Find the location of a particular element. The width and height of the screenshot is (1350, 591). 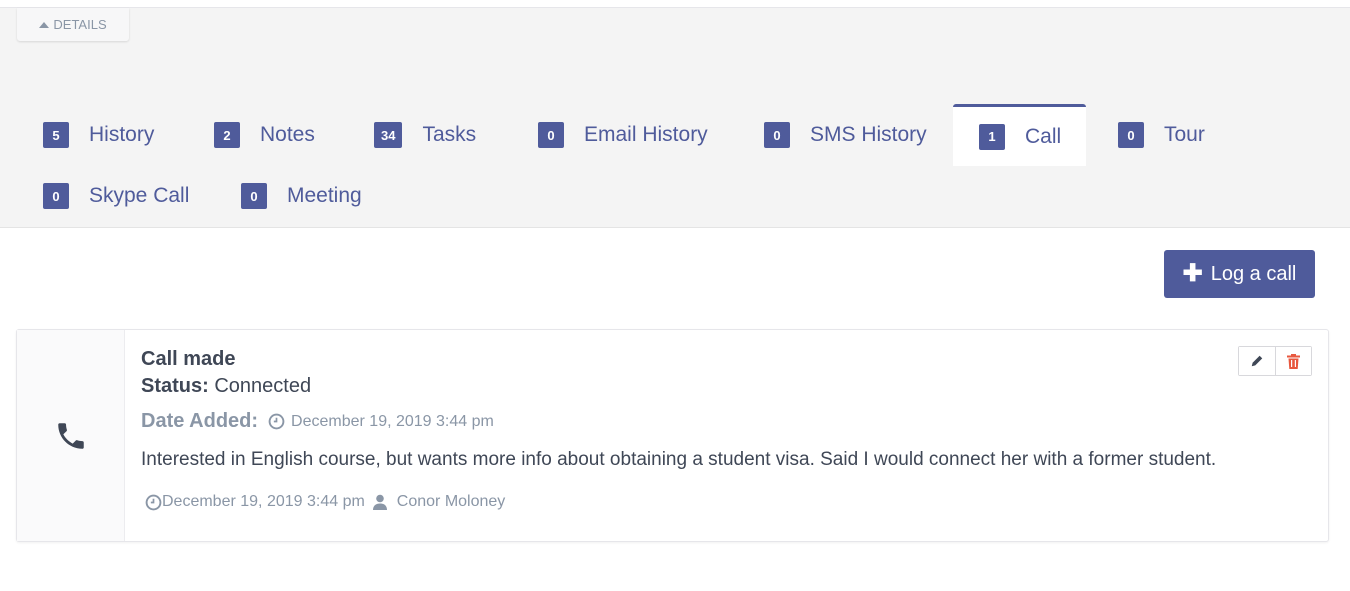

delete-button is located at coordinates (1293, 361).